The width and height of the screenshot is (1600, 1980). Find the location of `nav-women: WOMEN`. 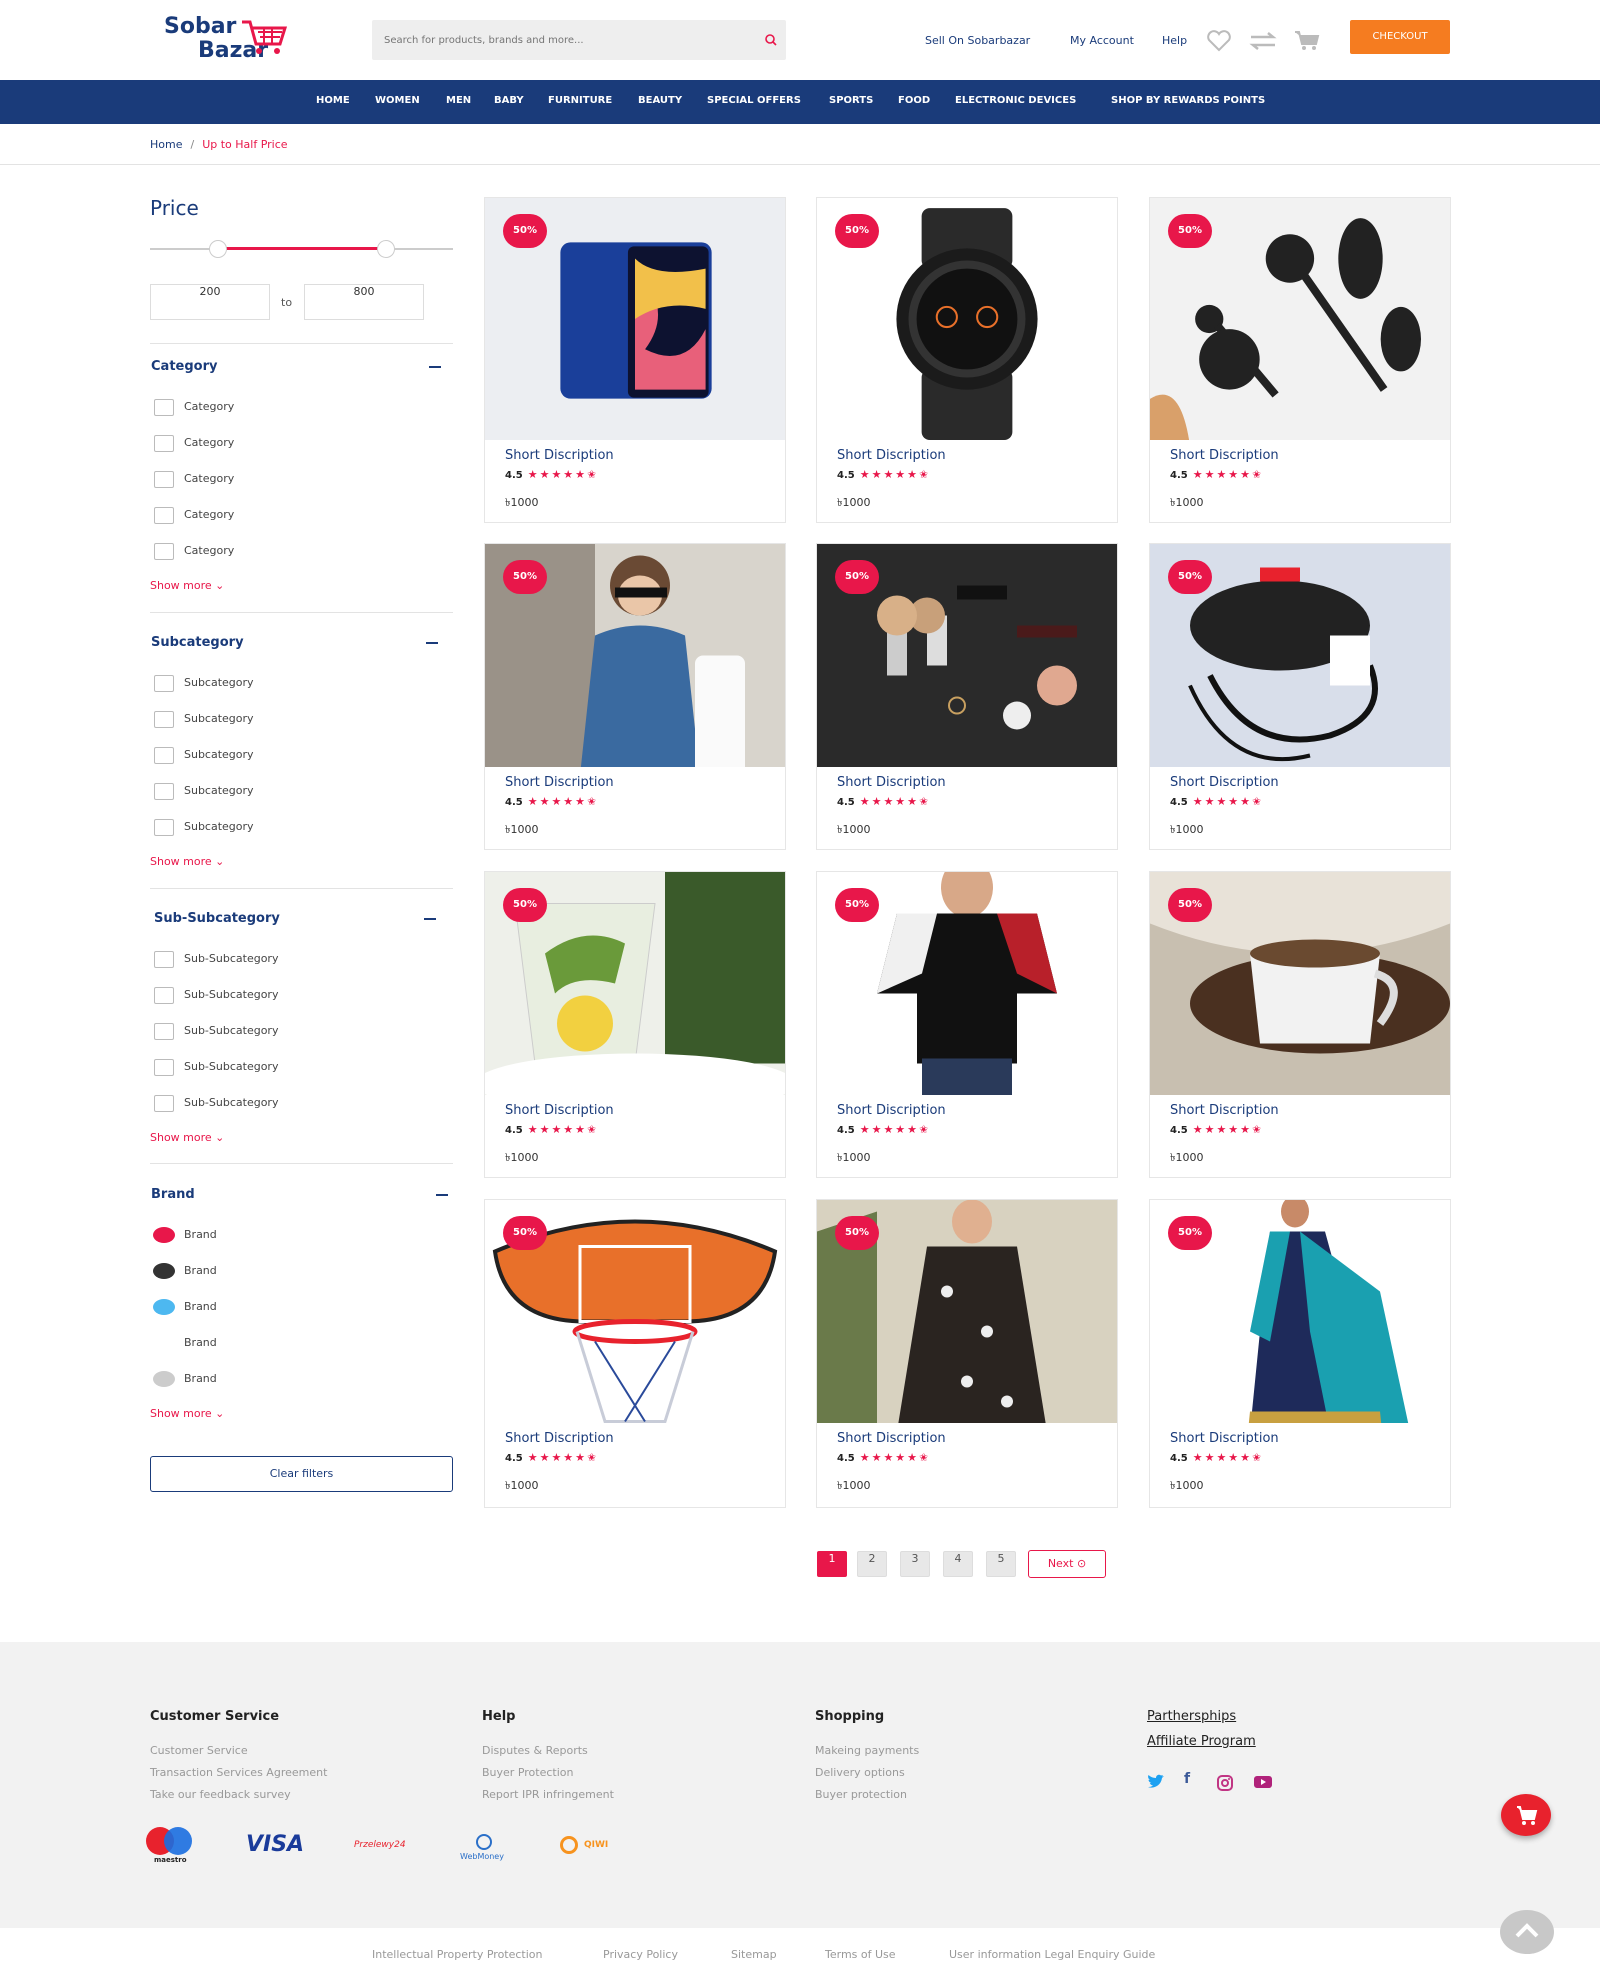

nav-women: WOMEN is located at coordinates (397, 100).